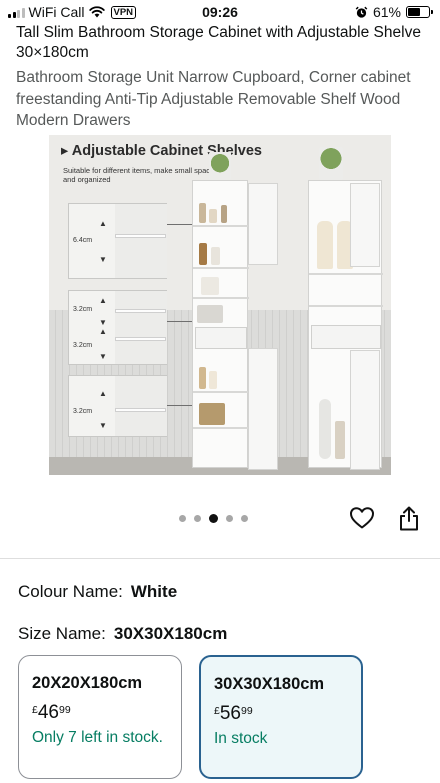 The height and width of the screenshot is (783, 440). What do you see at coordinates (83, 240) in the screenshot?
I see `dimension-label: 6.4cm` at bounding box center [83, 240].